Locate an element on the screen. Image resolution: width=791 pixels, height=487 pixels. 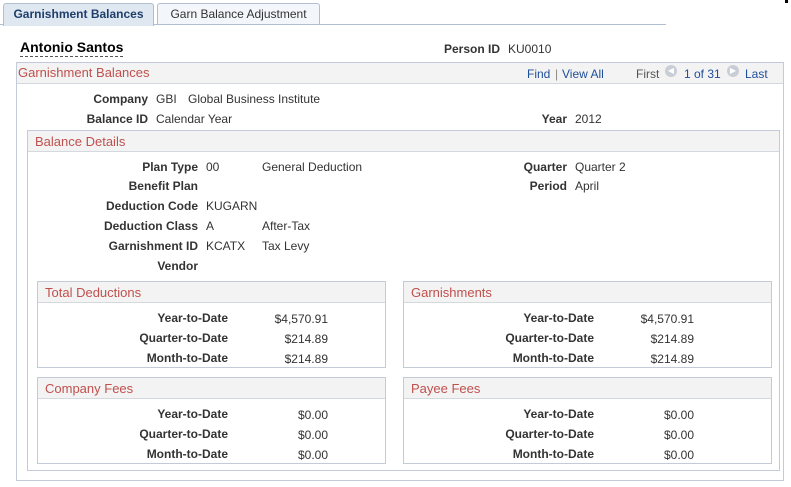
deduction-code-value: KUGARN is located at coordinates (232, 206).